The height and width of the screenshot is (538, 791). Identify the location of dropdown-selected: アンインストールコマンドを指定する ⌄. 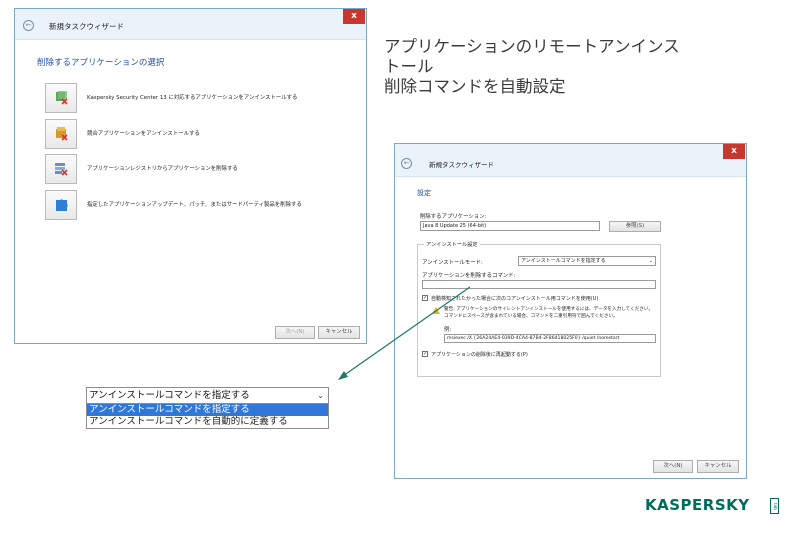
(207, 395).